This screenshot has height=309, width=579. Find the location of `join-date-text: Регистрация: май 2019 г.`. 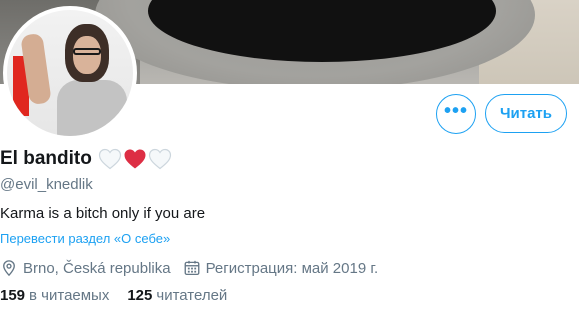

join-date-text: Регистрация: май 2019 г. is located at coordinates (292, 268).